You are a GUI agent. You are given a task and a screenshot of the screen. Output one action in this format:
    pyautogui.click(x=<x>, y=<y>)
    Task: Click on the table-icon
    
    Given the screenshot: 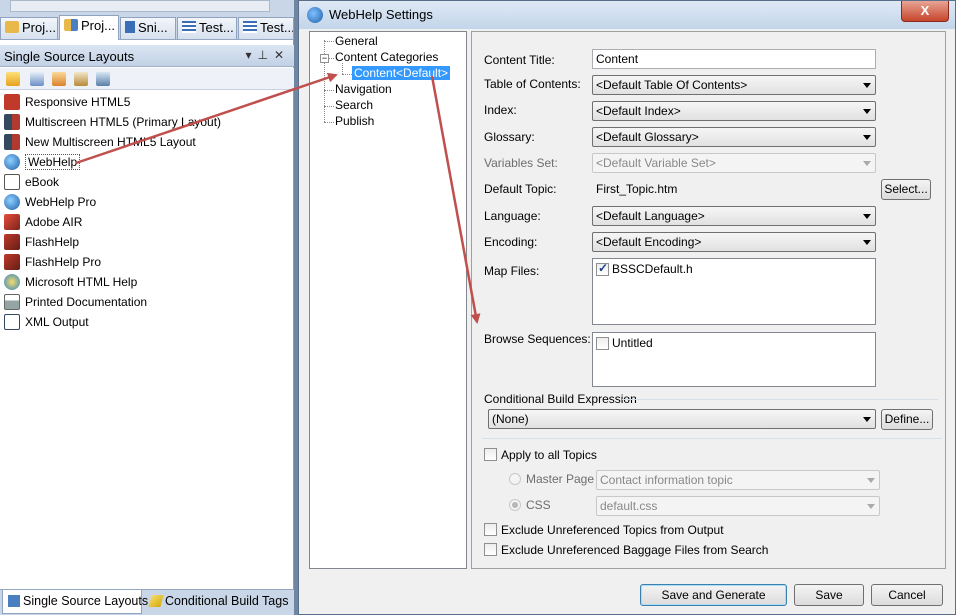 What is the action you would take?
    pyautogui.click(x=250, y=27)
    